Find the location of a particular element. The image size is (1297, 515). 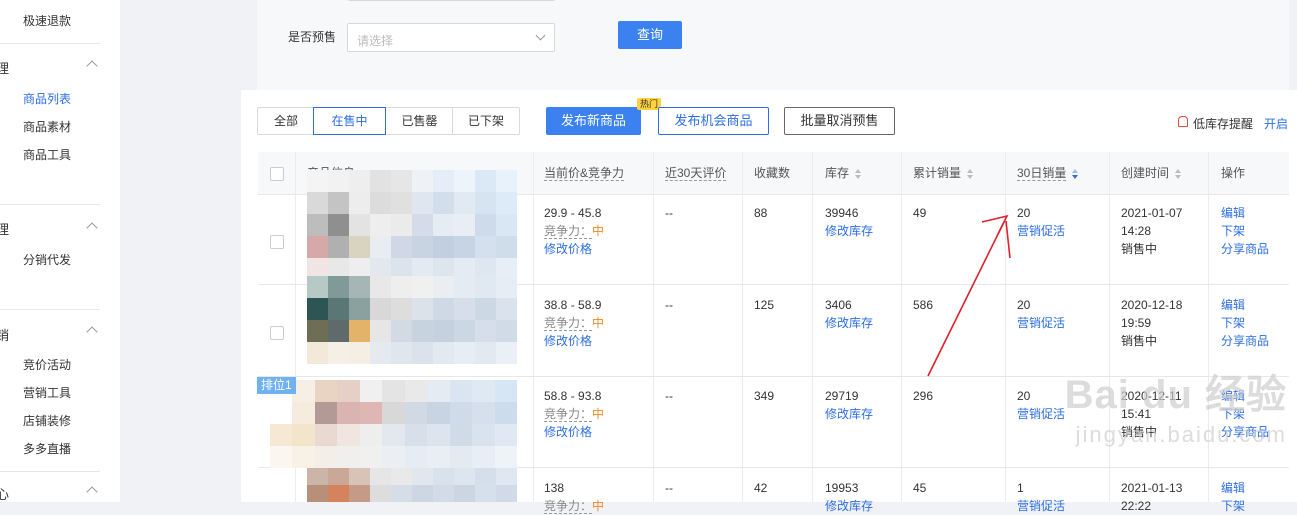

baidu-jingyan-watermark: Bai du 经验 jingyan.baidu.com is located at coordinates (1176, 405).